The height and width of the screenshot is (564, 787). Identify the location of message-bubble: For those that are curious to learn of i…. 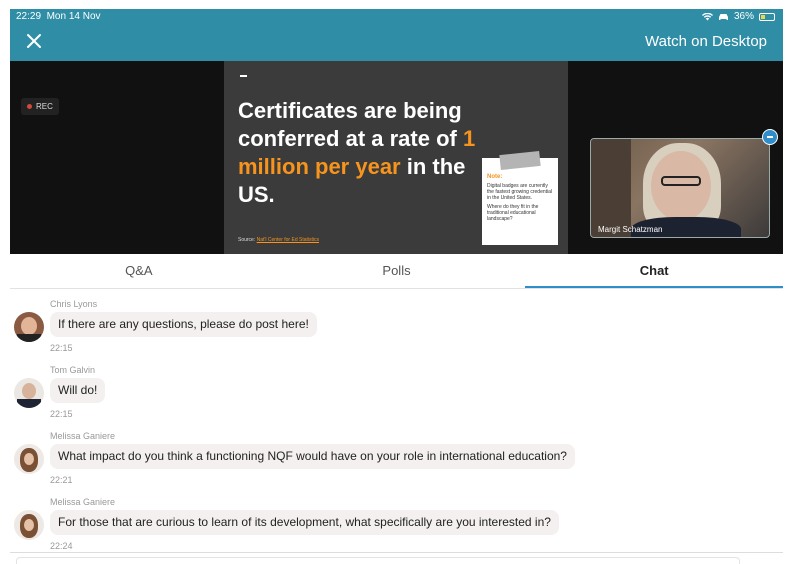
(304, 522).